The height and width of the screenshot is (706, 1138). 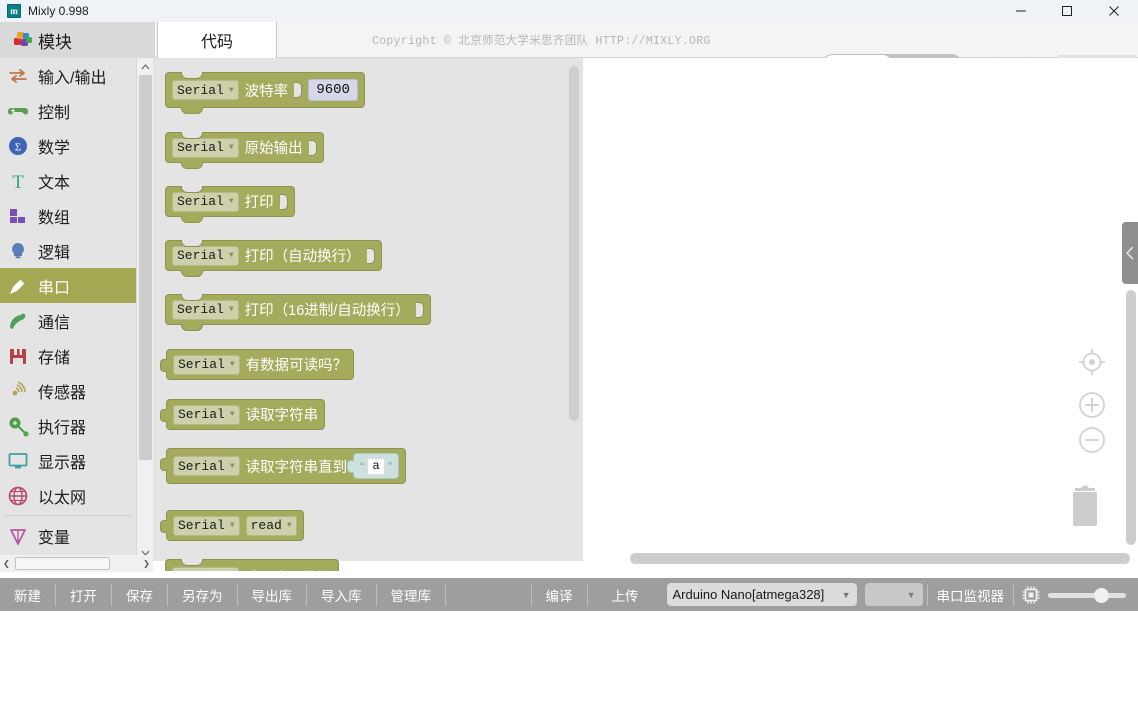 I want to click on sidebar-item-sensor: 传感器, so click(x=68, y=390).